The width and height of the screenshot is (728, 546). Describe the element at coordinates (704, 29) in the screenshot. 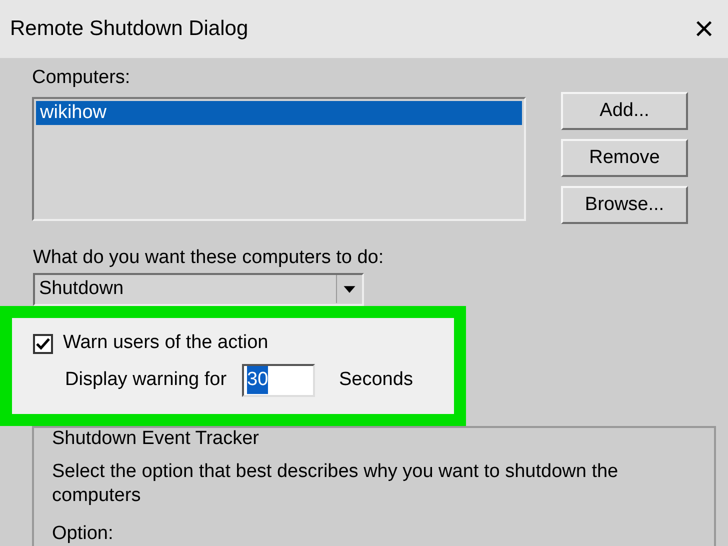

I see `close-button: ×` at that location.